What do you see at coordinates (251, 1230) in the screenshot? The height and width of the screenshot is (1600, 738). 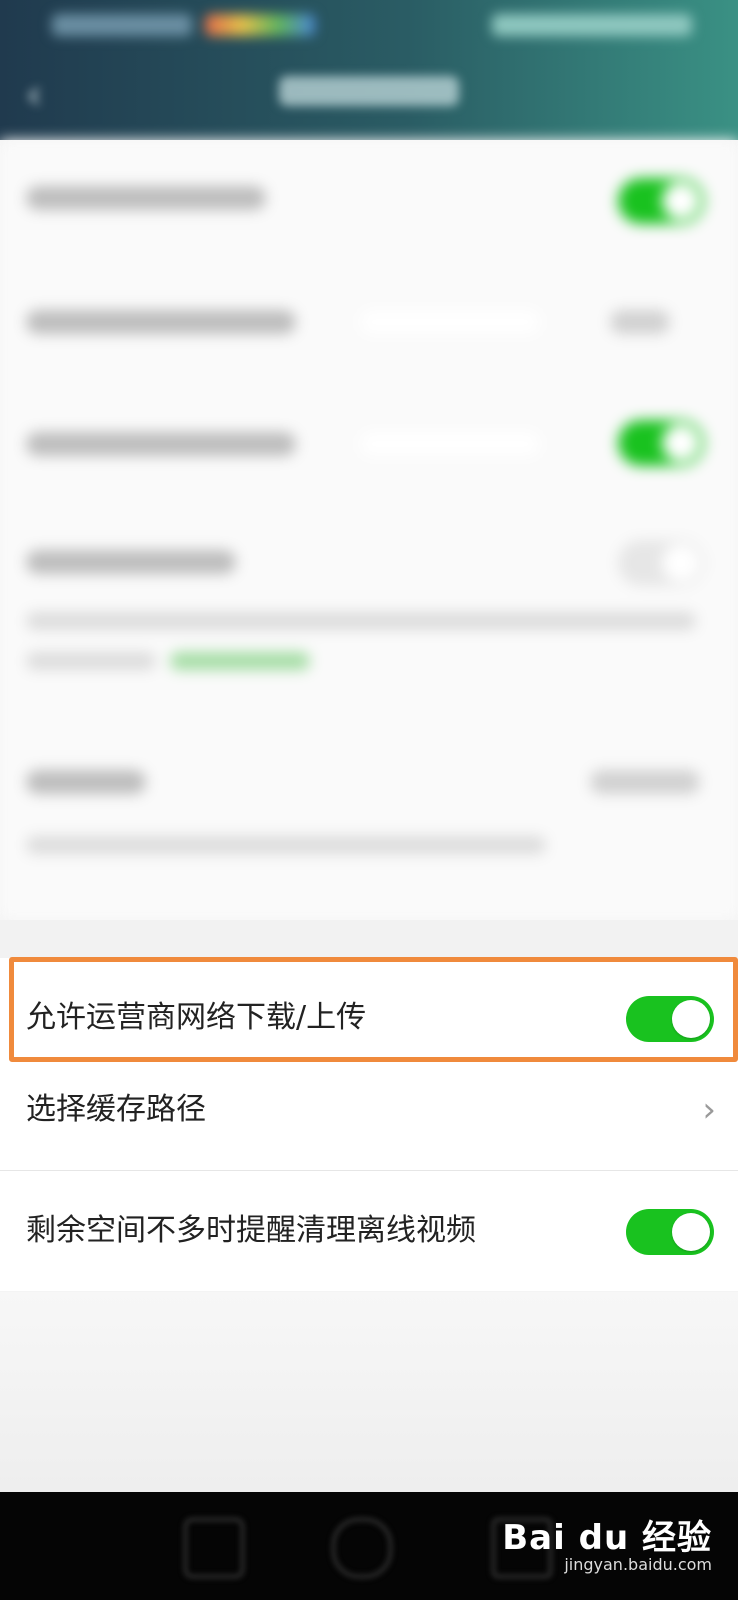 I see `storage-reminder-label: 剩余空间不多时提醒清理离线视频` at bounding box center [251, 1230].